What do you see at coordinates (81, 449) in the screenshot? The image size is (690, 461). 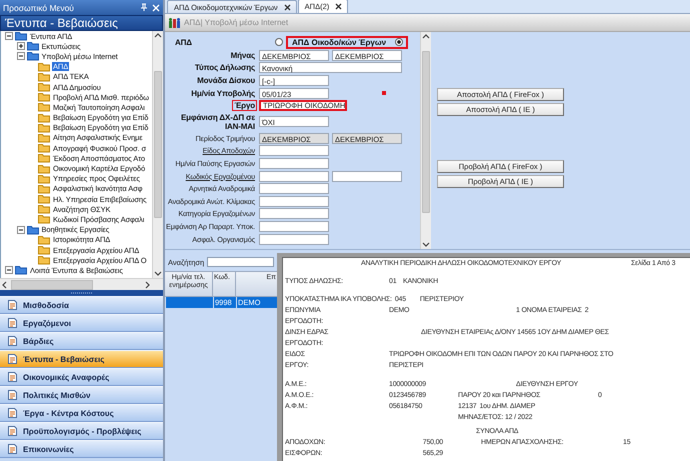 I see `nav-item: Επικοινωνίες` at bounding box center [81, 449].